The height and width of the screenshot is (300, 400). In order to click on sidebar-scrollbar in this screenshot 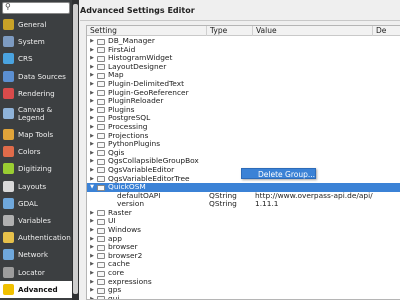, I will do `click(75, 150)`.